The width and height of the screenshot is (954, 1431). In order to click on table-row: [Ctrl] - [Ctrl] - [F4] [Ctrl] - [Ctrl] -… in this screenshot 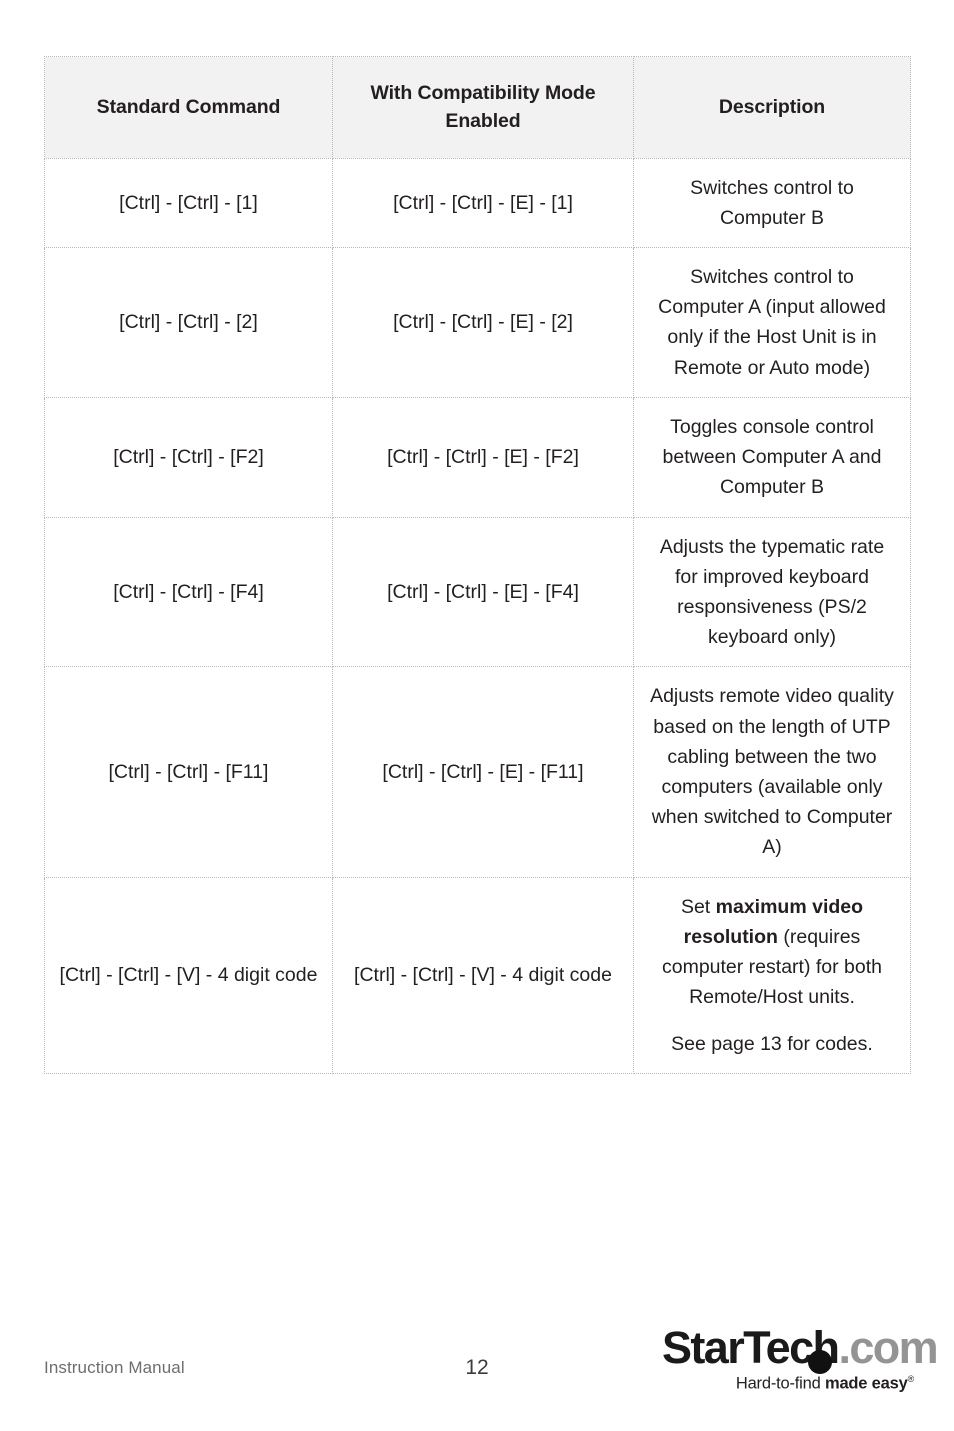, I will do `click(477, 592)`.